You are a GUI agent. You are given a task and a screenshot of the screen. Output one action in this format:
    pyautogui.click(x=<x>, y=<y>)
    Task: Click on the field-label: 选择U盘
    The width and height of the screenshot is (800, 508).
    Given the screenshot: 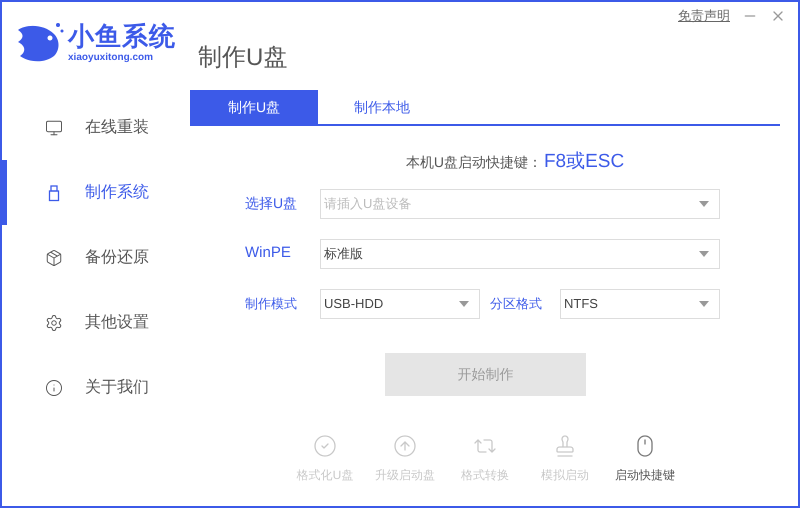 What is the action you would take?
    pyautogui.click(x=271, y=203)
    